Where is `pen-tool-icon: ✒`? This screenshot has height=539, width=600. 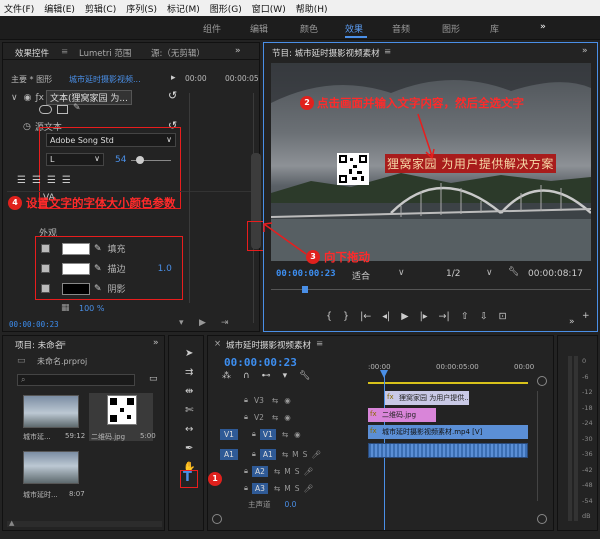
pen-tool-icon: ✒ is located at coordinates (189, 448).